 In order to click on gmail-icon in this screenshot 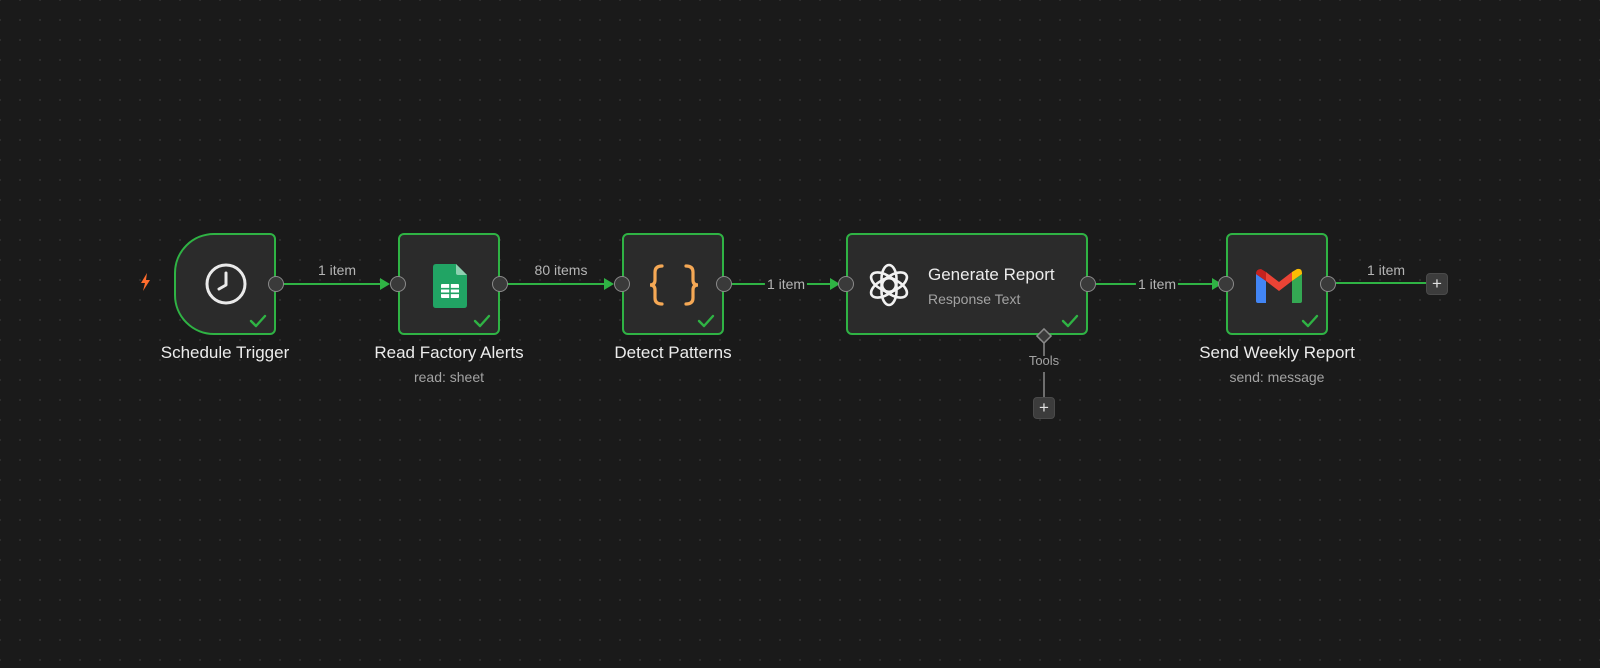, I will do `click(1279, 286)`.